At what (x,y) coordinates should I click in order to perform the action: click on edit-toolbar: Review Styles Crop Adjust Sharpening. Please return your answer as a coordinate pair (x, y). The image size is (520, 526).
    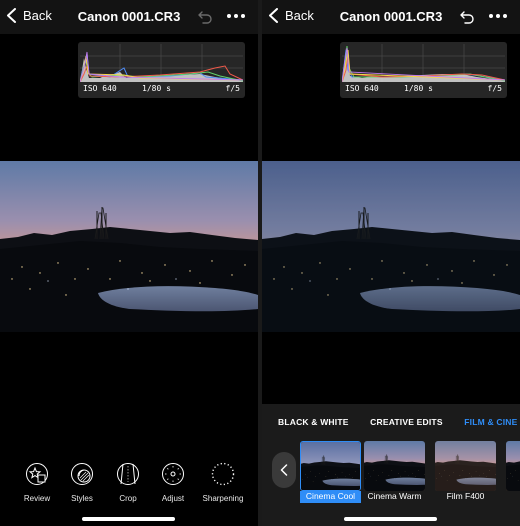
    Looking at the image, I should click on (129, 484).